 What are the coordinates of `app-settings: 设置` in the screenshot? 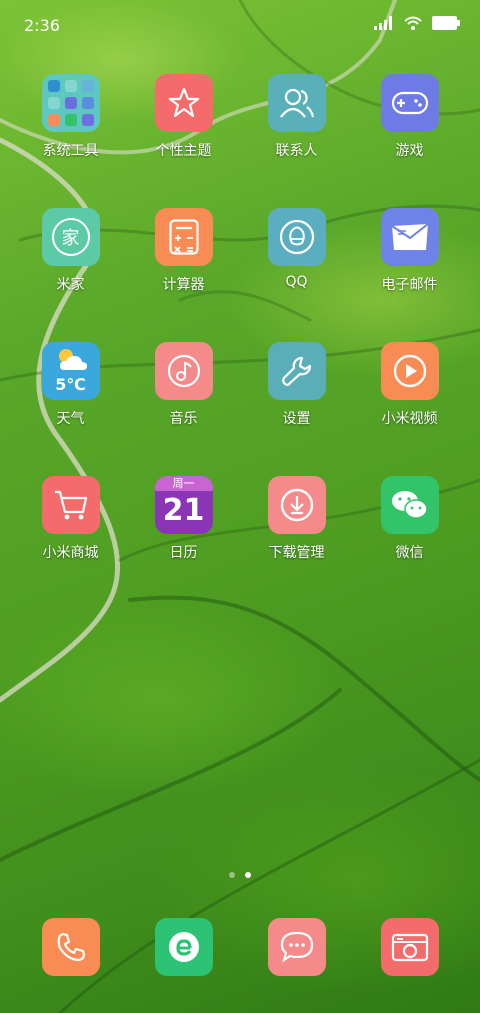 It's located at (296, 385).